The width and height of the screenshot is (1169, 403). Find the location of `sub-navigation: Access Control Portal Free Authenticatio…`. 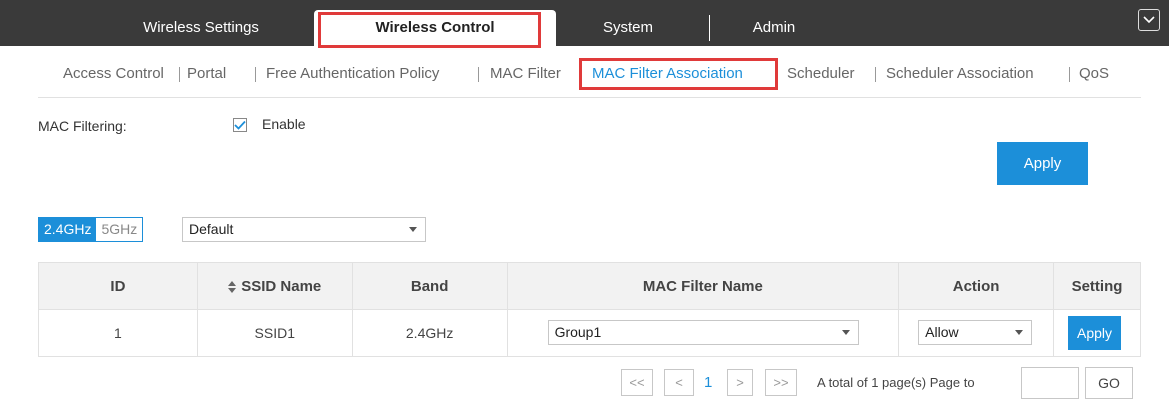

sub-navigation: Access Control Portal Free Authenticatio… is located at coordinates (584, 74).